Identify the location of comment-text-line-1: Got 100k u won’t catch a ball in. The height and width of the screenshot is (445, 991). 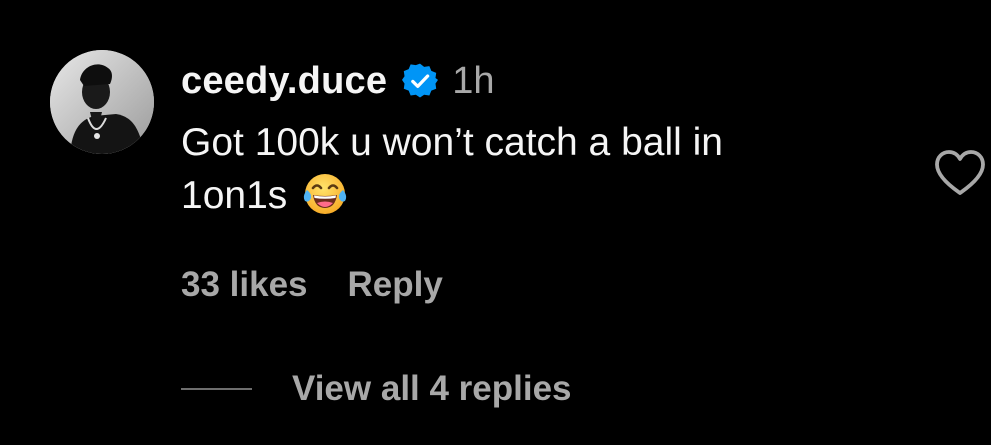
(452, 142).